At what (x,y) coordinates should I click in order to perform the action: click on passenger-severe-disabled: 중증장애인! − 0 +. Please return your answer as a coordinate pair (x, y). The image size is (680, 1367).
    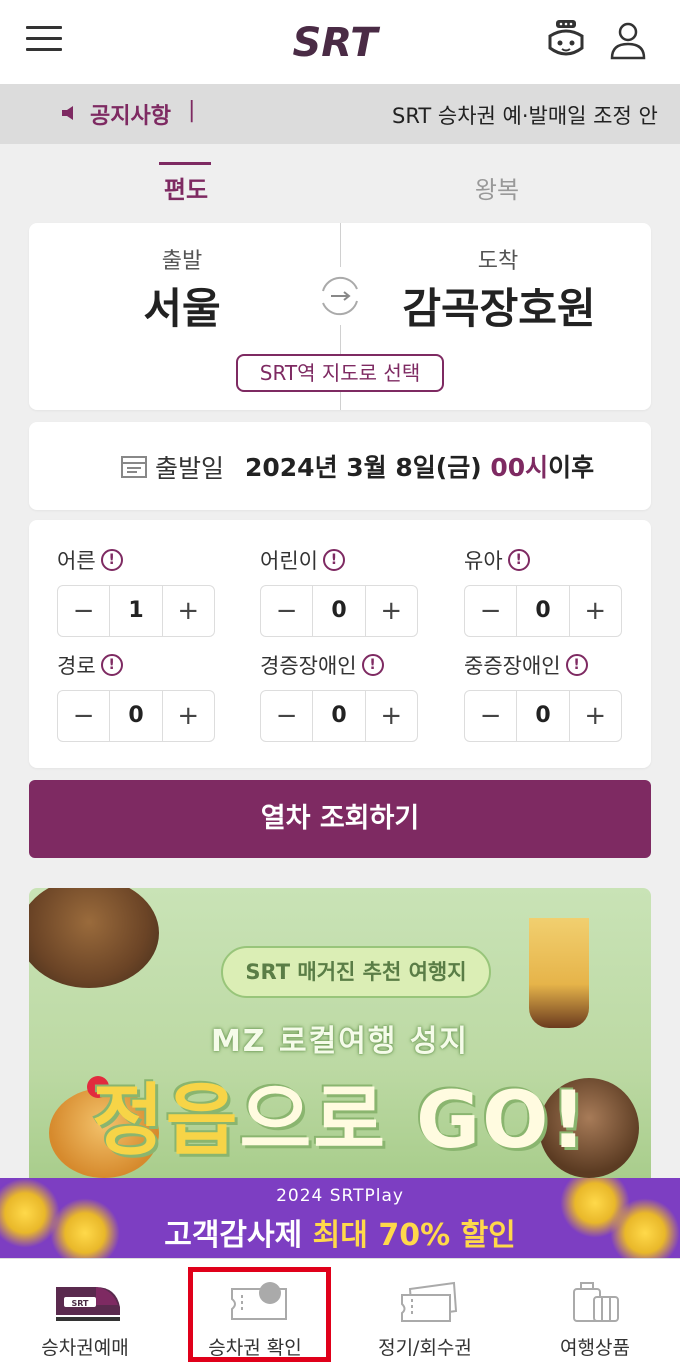
    Looking at the image, I should click on (544, 696).